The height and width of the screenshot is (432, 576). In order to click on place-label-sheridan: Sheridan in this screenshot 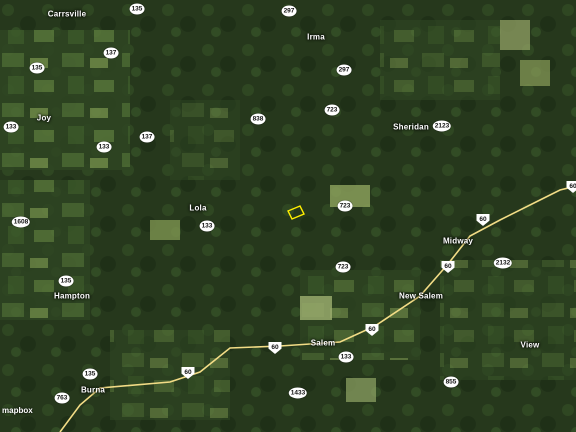, I will do `click(411, 127)`.